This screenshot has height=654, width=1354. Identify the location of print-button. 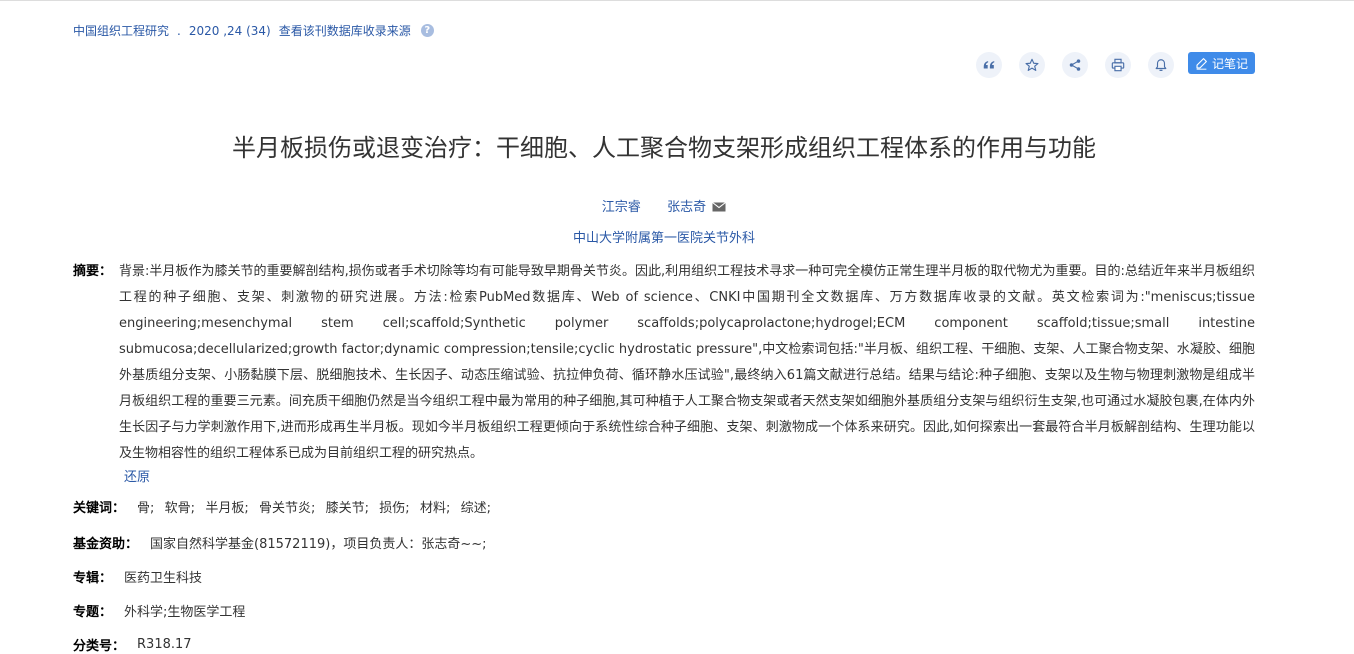
(1118, 65).